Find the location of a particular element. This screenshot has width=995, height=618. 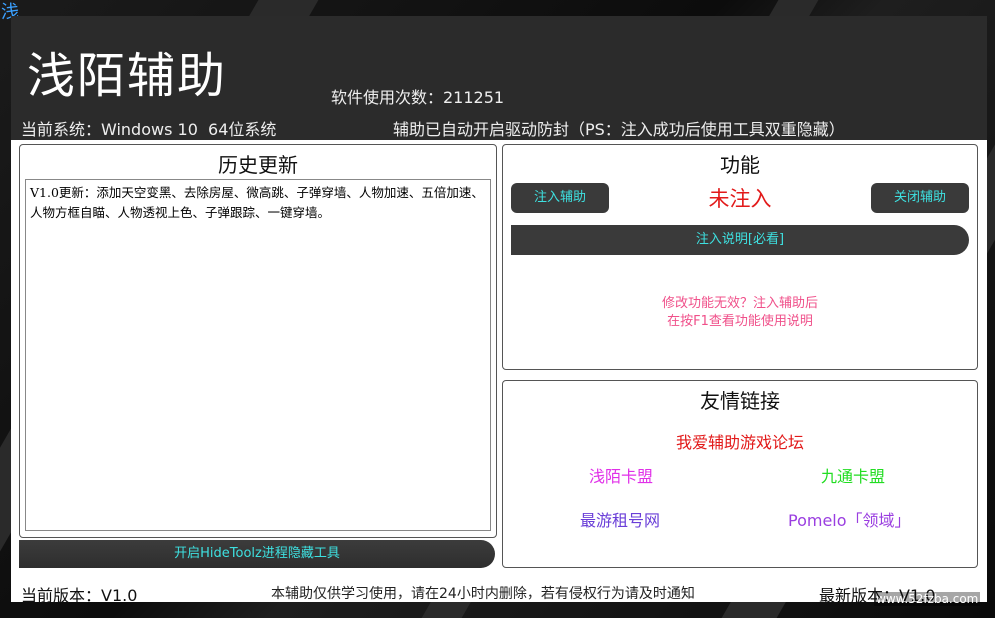

function-title: 功能 is located at coordinates (740, 165).